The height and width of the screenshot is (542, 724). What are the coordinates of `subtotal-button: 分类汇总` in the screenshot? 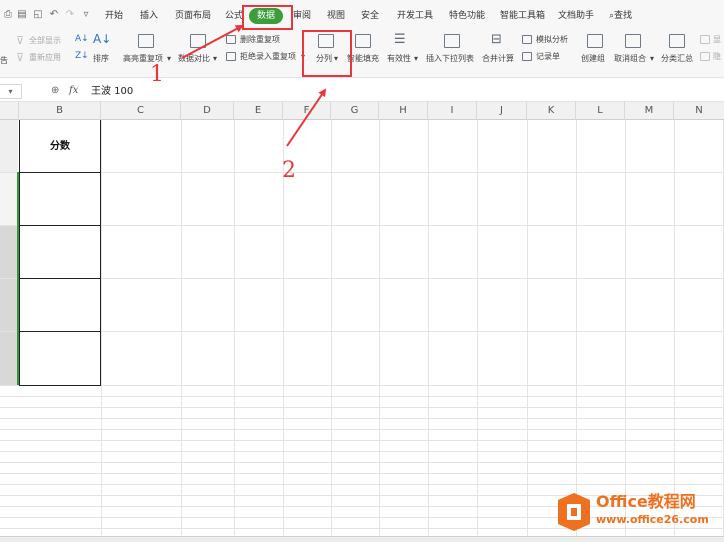 It's located at (677, 59).